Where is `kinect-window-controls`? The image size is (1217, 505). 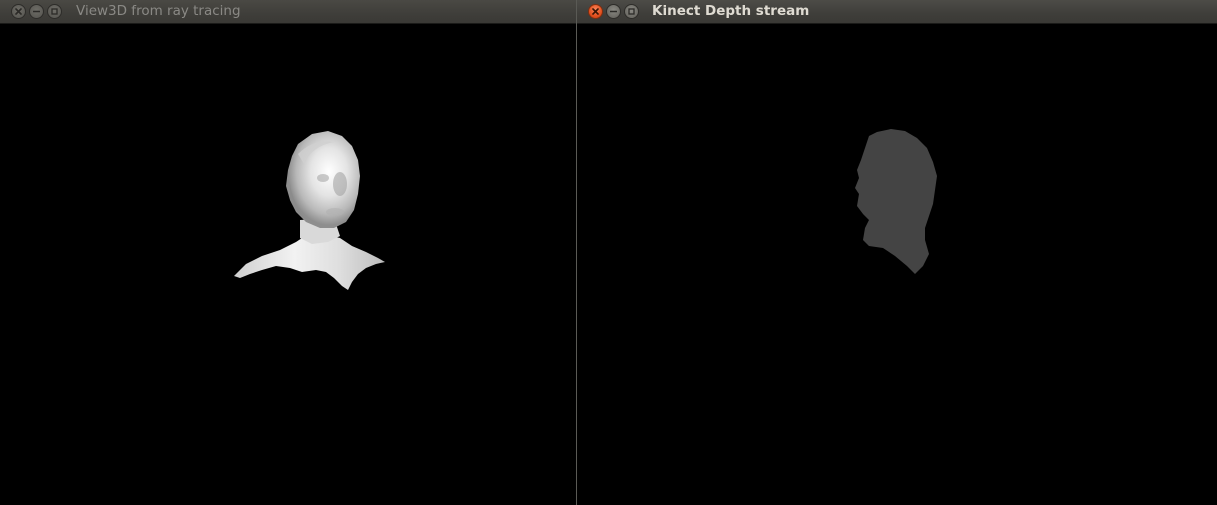
kinect-window-controls is located at coordinates (613, 11).